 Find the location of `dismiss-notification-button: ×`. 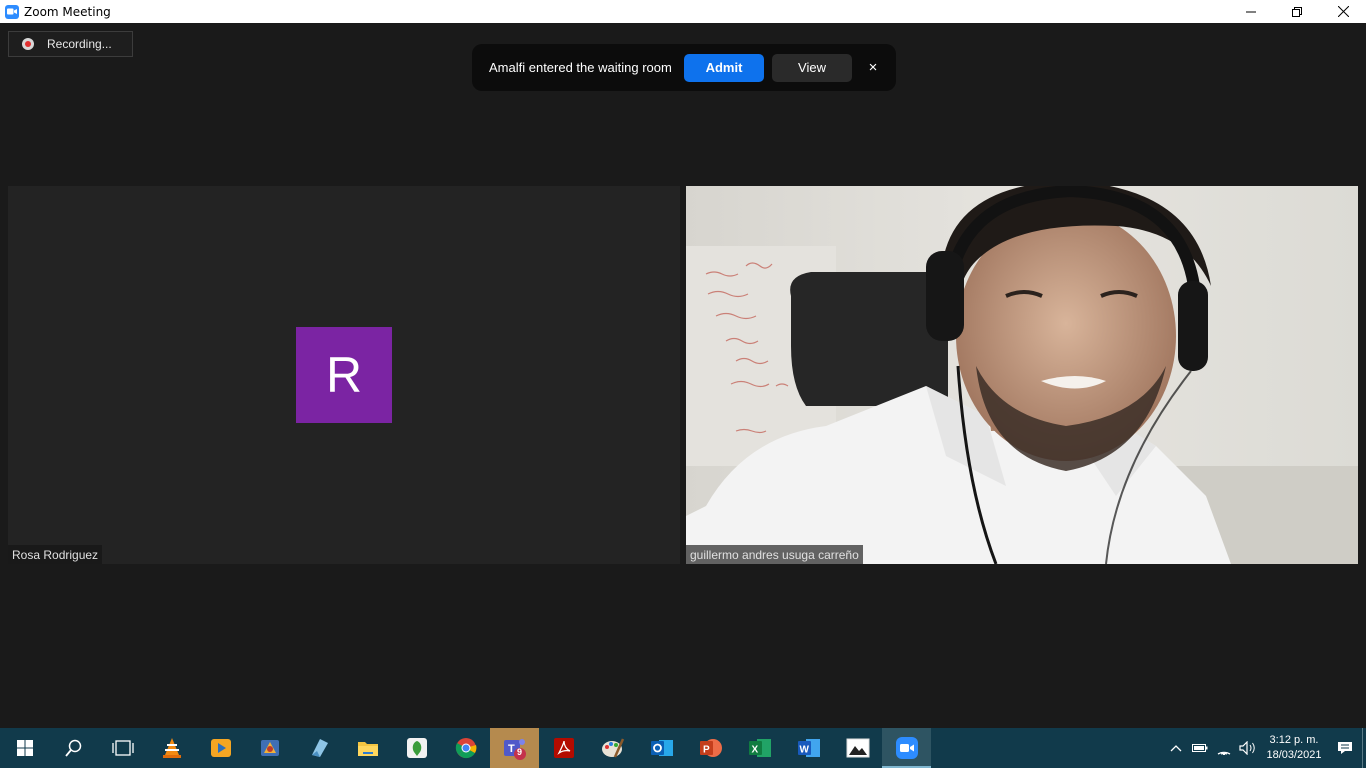

dismiss-notification-button: × is located at coordinates (873, 67).